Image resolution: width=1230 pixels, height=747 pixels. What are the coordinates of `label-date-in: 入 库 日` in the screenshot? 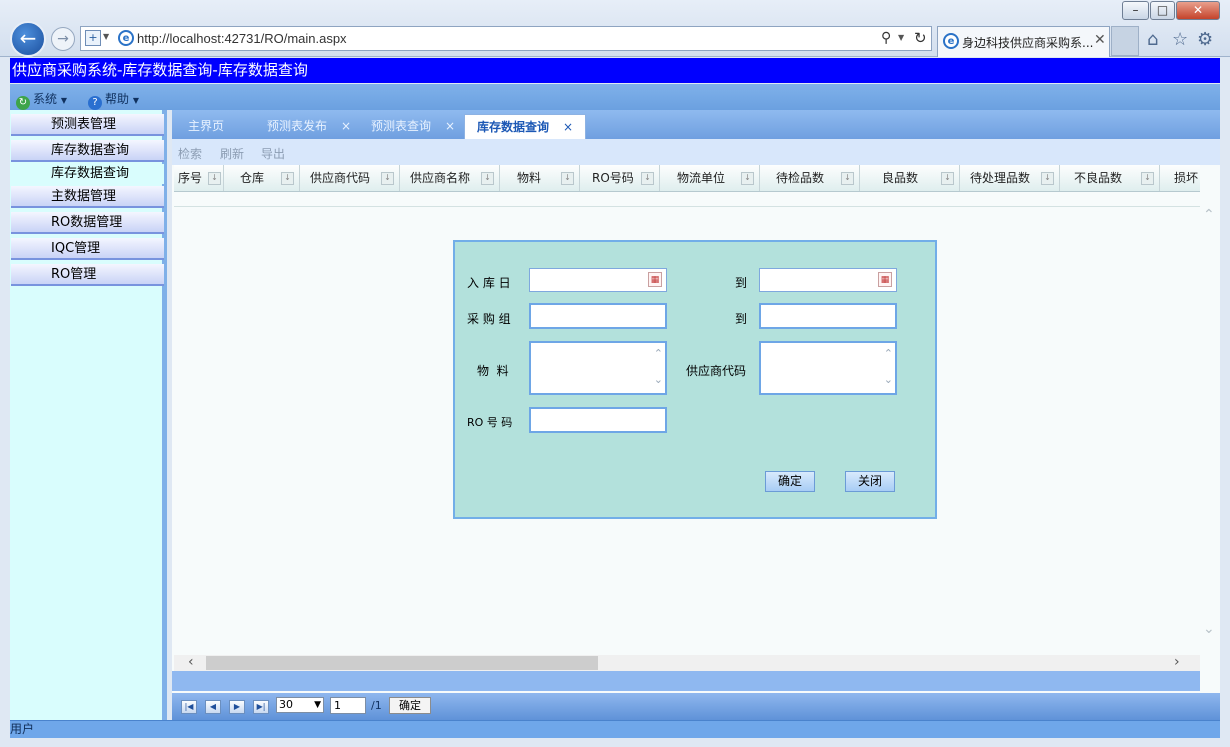 It's located at (489, 283).